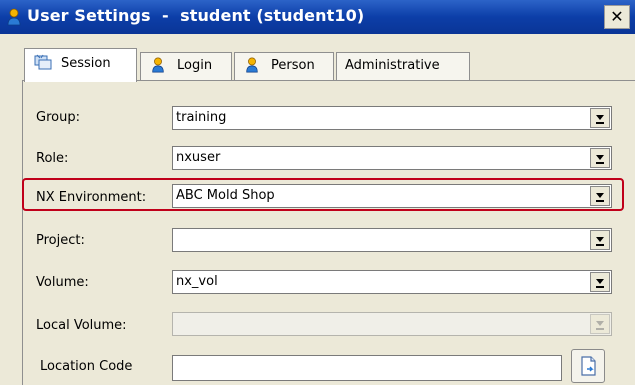  What do you see at coordinates (52, 158) in the screenshot?
I see `role-label: Role:` at bounding box center [52, 158].